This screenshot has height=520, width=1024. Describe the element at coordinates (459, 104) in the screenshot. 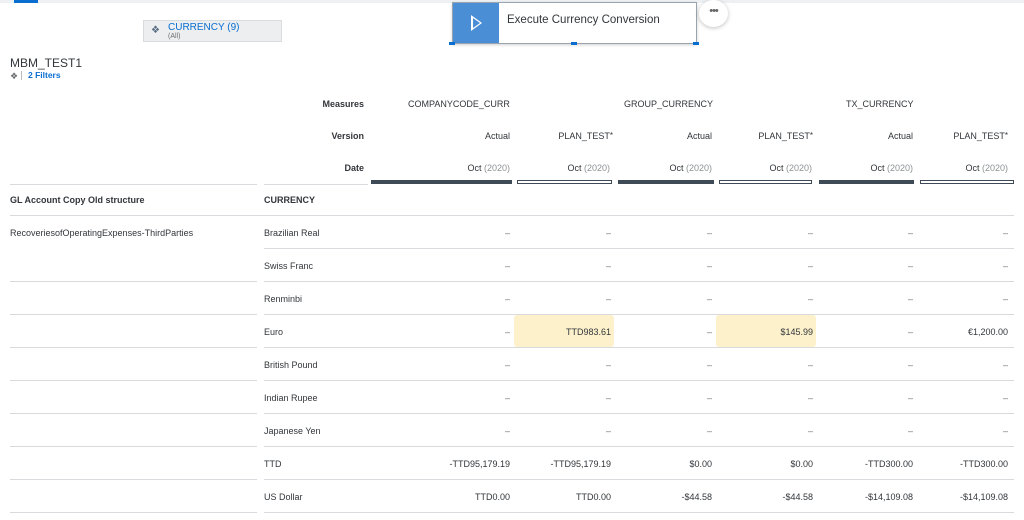

I see `measure-header: COMPANYCODE_CURR` at that location.